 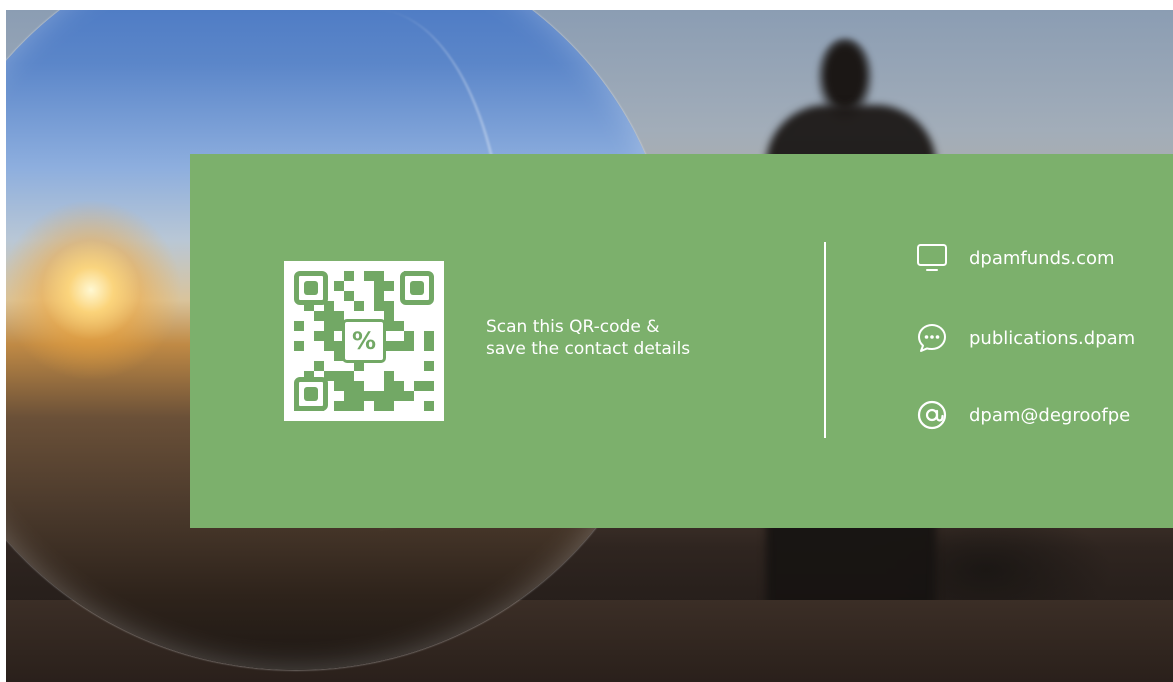 I want to click on qr-code: %, so click(x=364, y=341).